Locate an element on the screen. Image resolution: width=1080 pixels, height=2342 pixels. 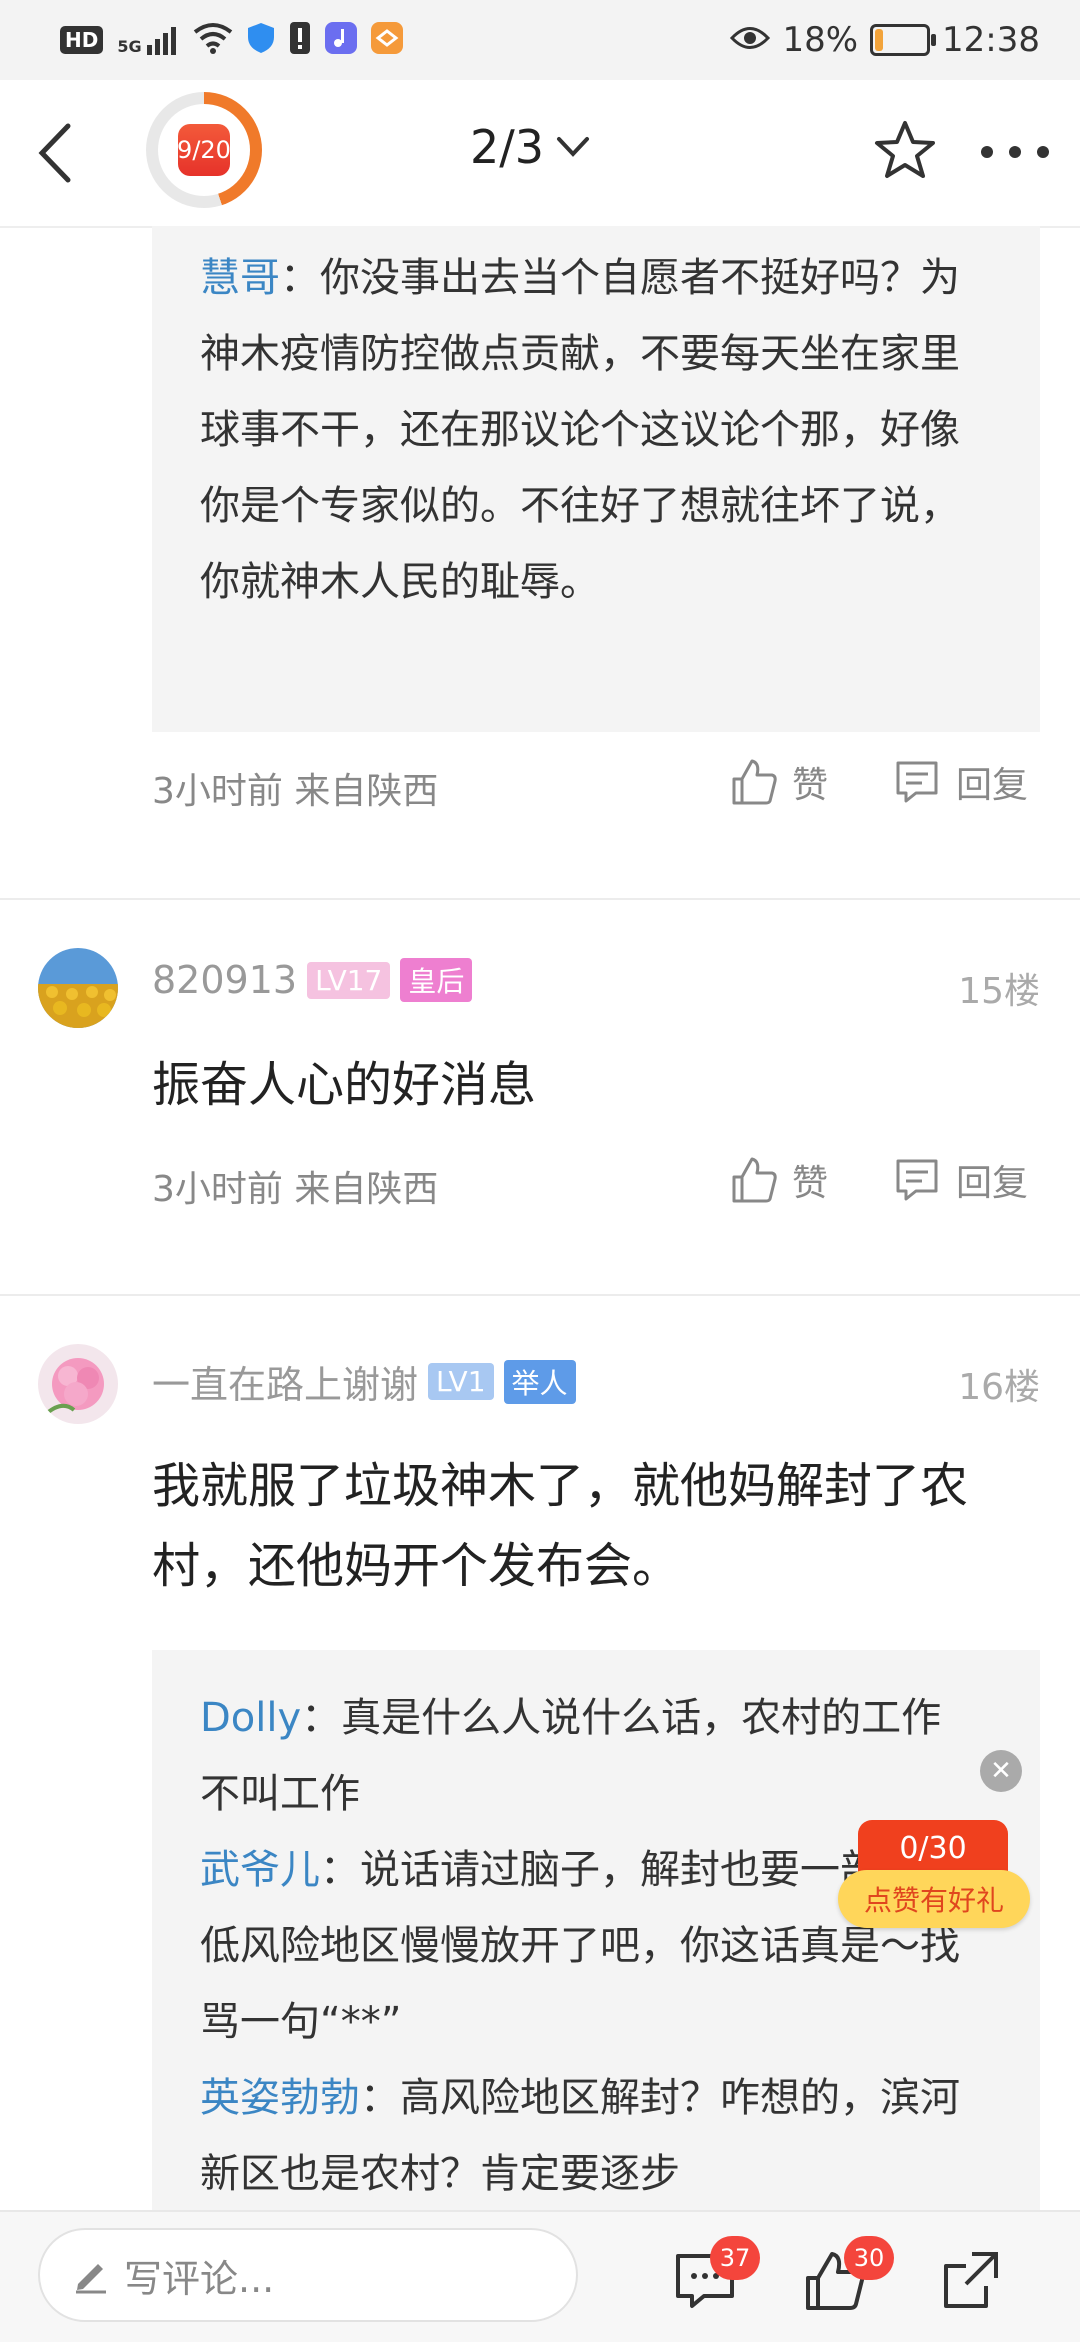
comment-user: 一直在路上谢谢 LV1 举人 is located at coordinates (364, 1381).